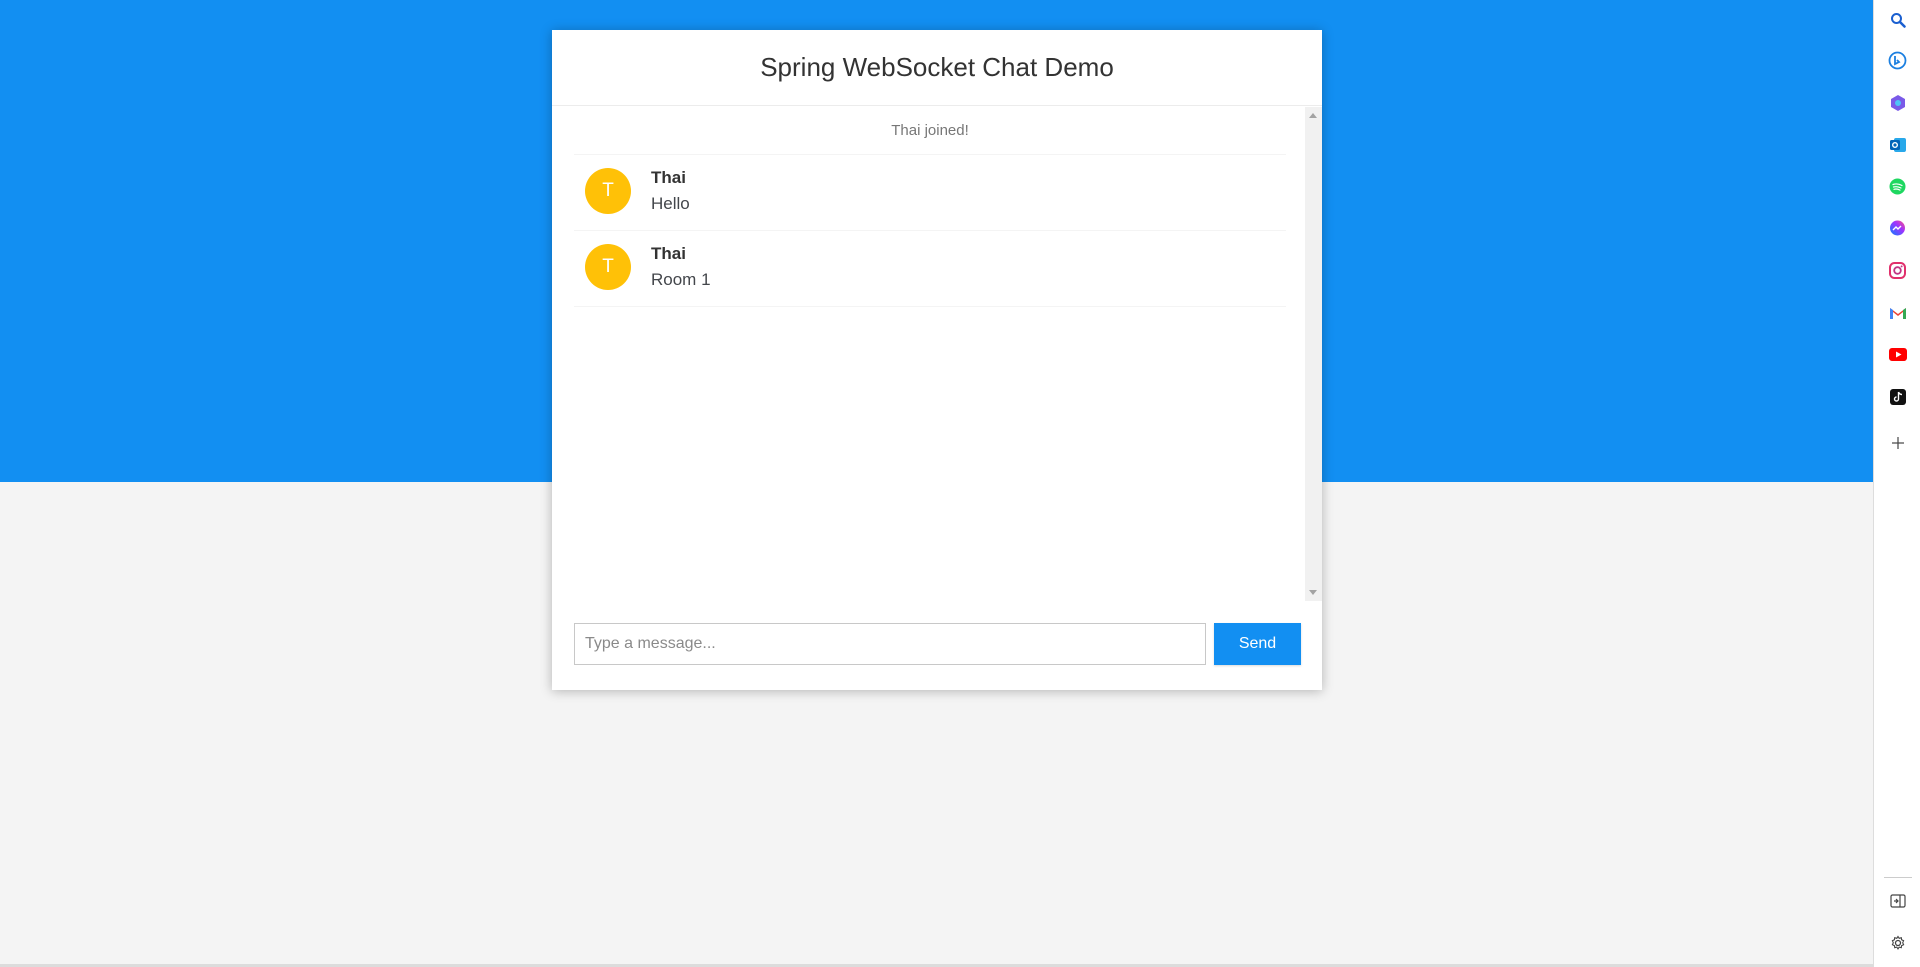  I want to click on message-input, so click(890, 644).